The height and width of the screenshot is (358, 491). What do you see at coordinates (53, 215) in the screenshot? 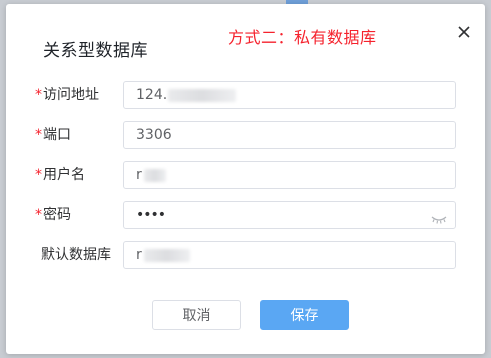
I see `password-label: *密码` at bounding box center [53, 215].